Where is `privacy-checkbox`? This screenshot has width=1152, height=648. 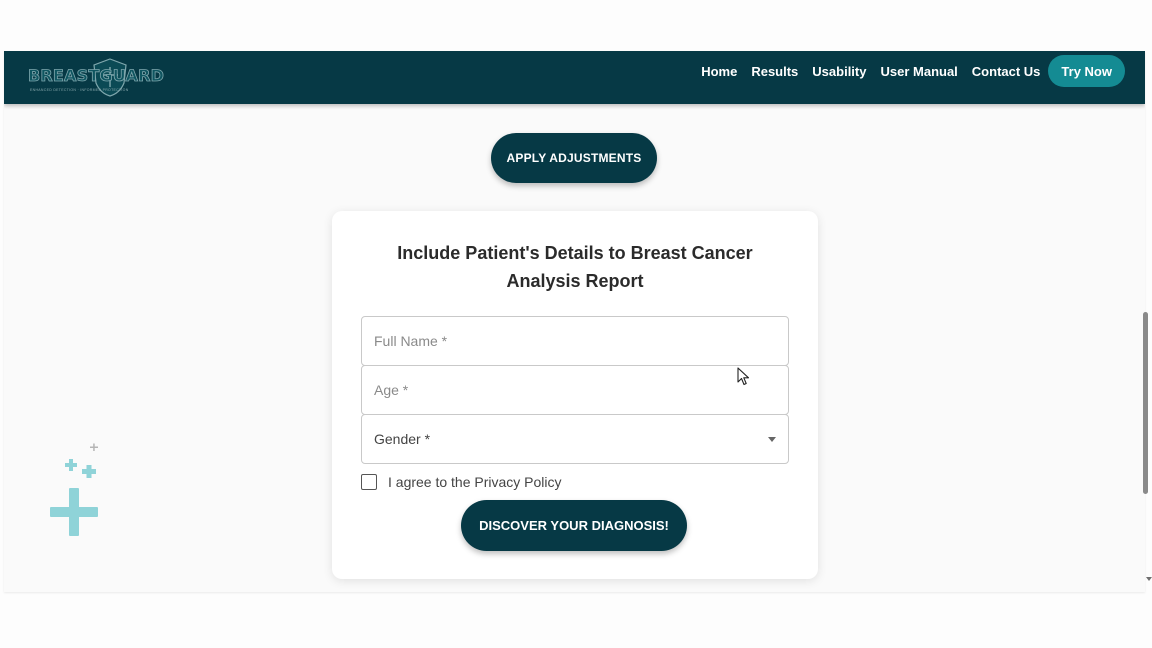 privacy-checkbox is located at coordinates (369, 482).